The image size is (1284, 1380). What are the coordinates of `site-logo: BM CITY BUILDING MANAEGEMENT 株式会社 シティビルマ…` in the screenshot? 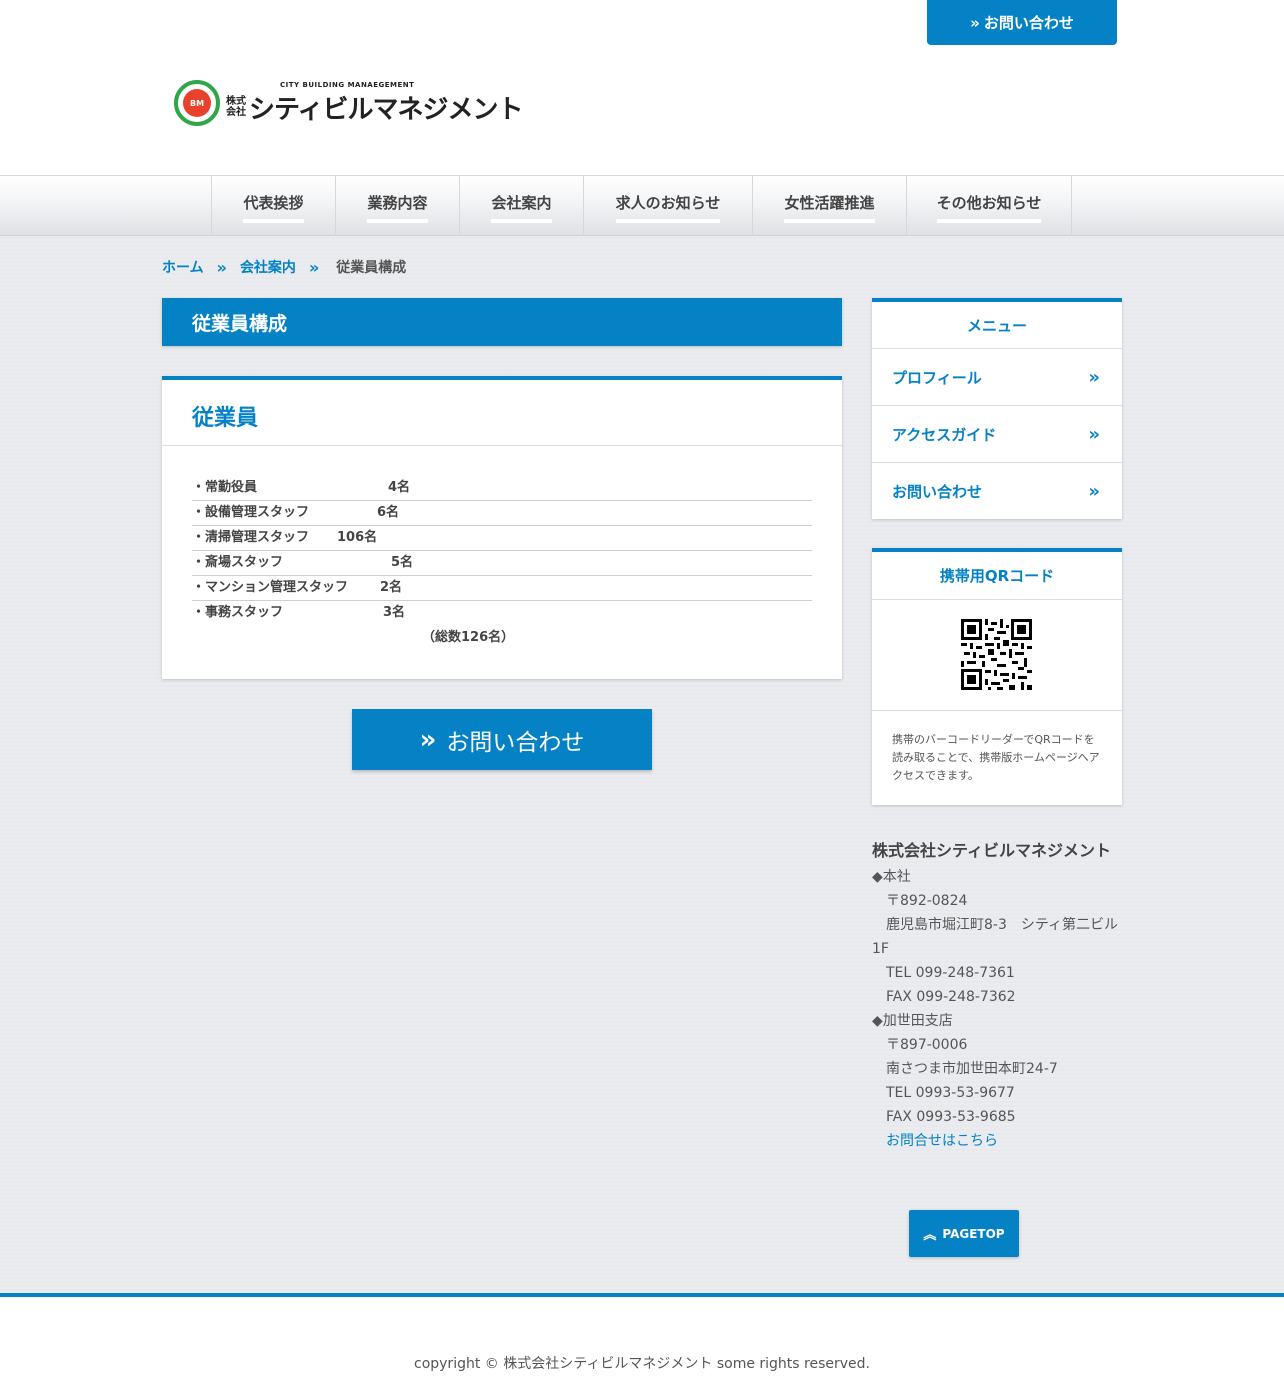 It's located at (348, 103).